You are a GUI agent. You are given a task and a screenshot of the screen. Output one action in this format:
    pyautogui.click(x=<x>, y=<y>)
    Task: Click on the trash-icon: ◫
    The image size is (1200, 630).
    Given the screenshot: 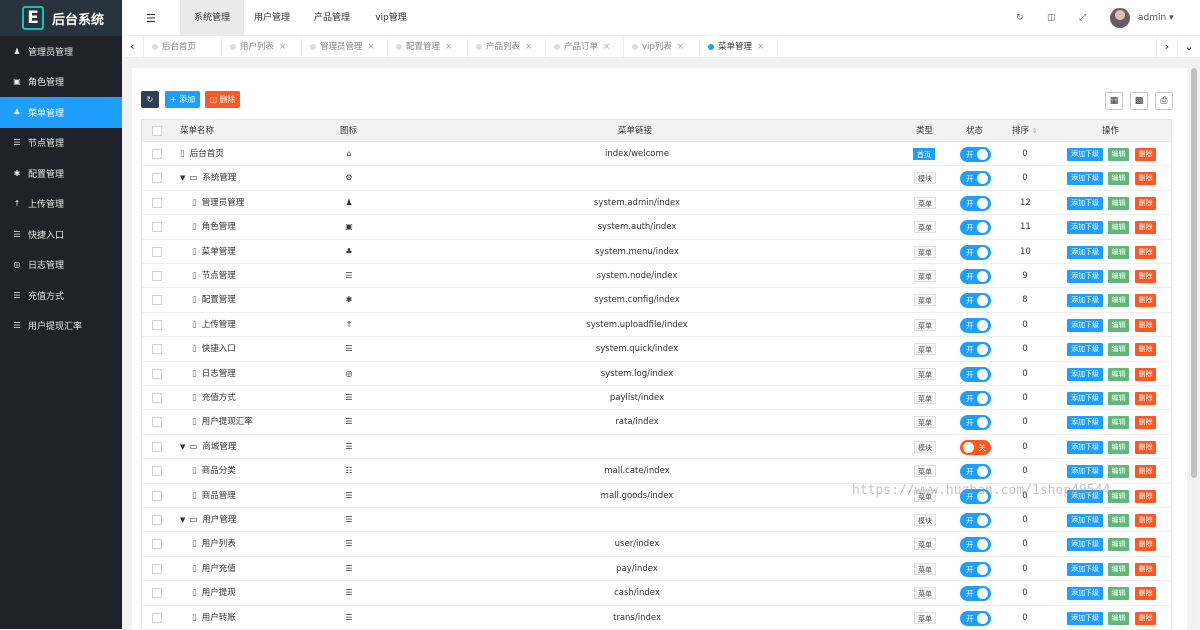 What is the action you would take?
    pyautogui.click(x=1051, y=18)
    